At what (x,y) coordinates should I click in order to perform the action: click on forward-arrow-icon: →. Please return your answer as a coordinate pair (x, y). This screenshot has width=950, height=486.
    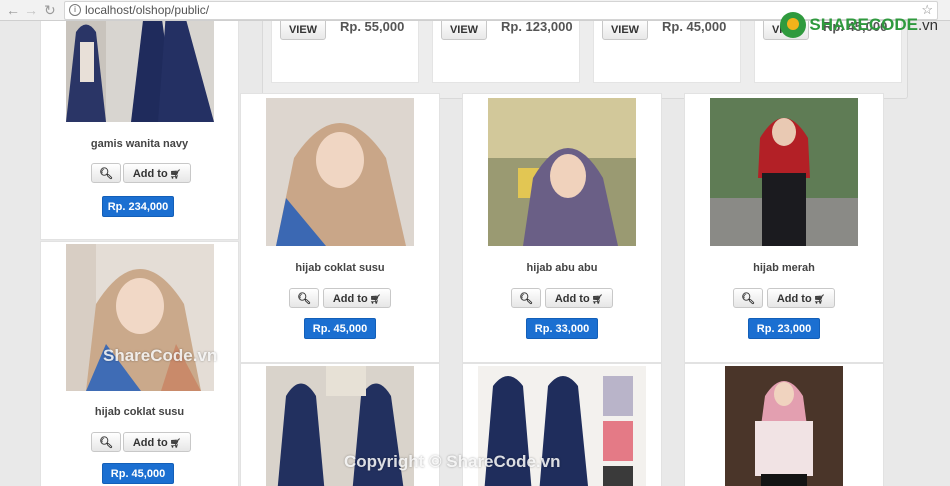
    Looking at the image, I should click on (31, 10).